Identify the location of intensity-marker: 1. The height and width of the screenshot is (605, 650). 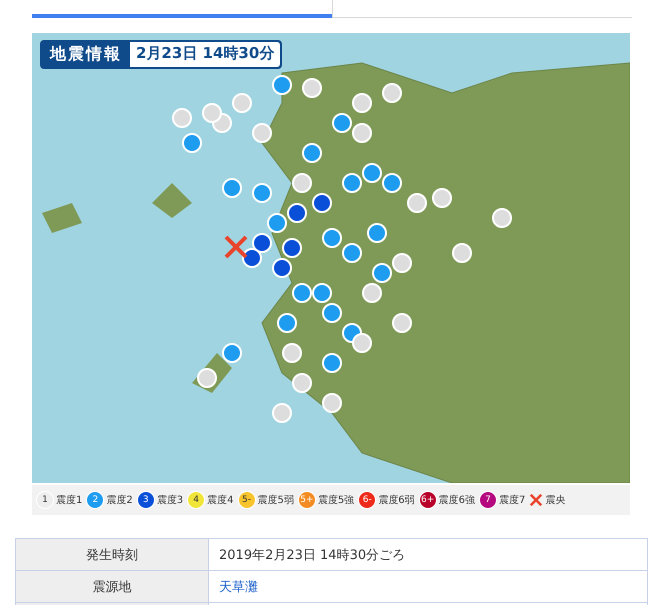
(45, 500).